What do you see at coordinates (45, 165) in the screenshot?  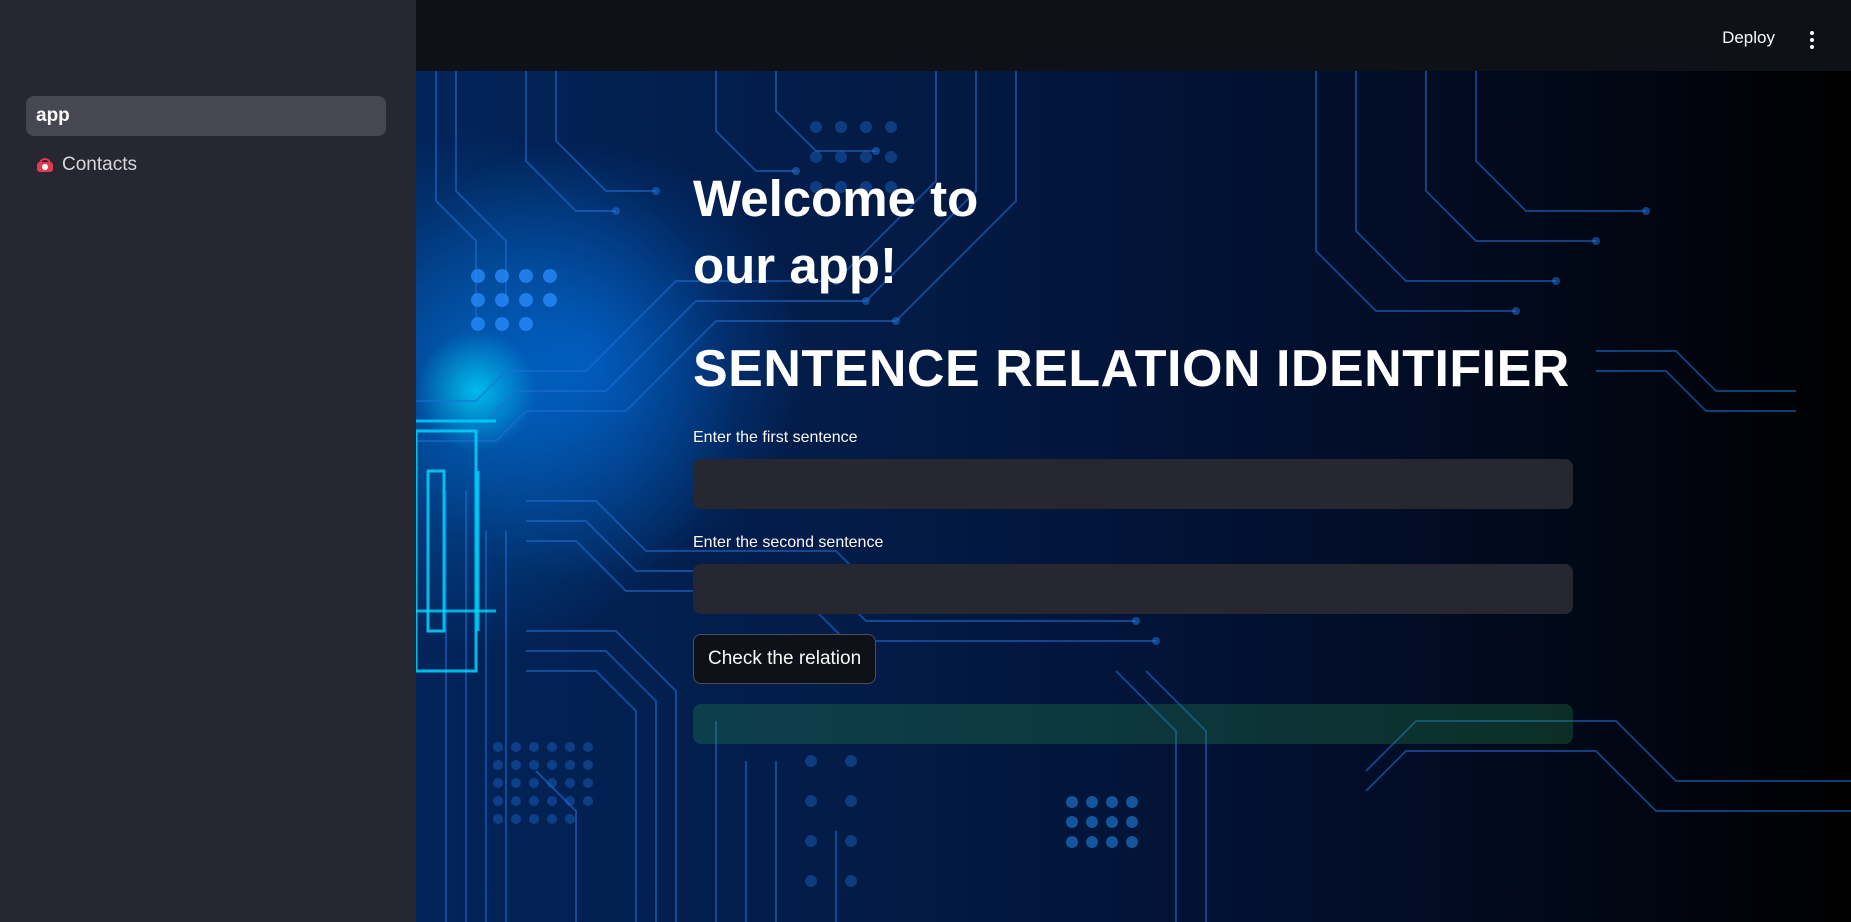 I see `telephone-icon` at bounding box center [45, 165].